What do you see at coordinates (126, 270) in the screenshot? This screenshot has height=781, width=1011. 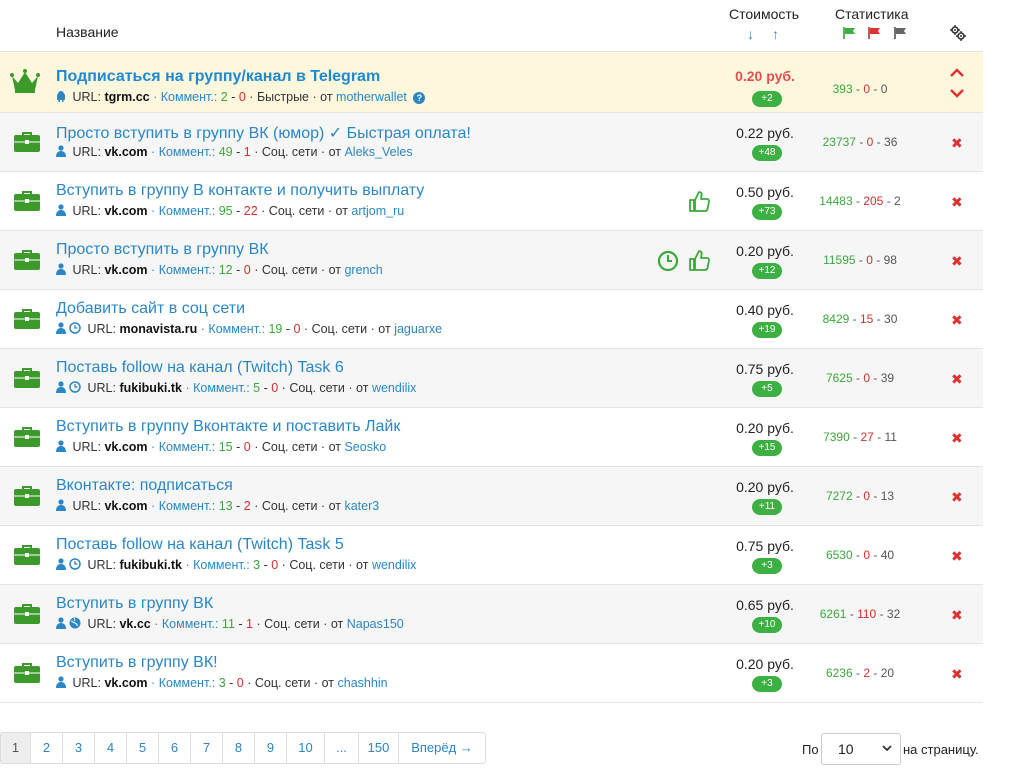 I see `task-url: vk.com` at bounding box center [126, 270].